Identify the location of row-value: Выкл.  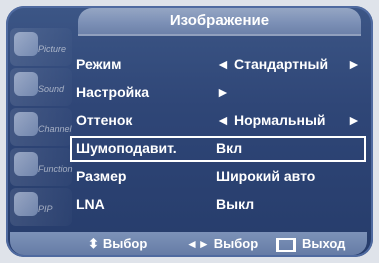
(235, 204).